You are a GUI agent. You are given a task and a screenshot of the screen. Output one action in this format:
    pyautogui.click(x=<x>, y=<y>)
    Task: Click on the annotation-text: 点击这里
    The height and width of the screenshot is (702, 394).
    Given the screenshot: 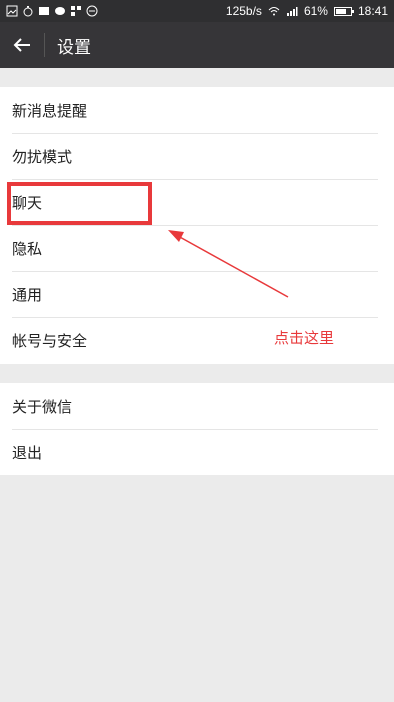 What is the action you would take?
    pyautogui.click(x=304, y=338)
    